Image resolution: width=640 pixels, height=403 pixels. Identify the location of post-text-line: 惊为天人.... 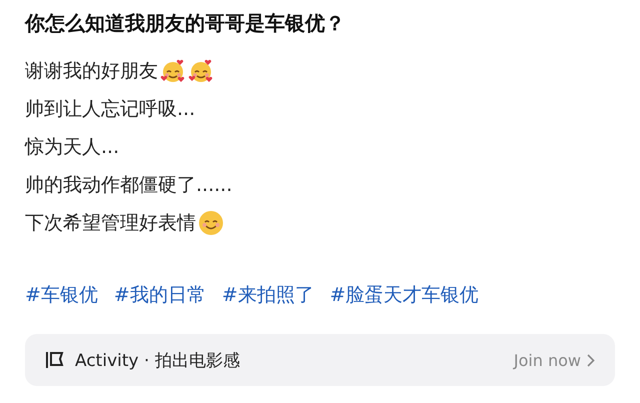
(72, 147).